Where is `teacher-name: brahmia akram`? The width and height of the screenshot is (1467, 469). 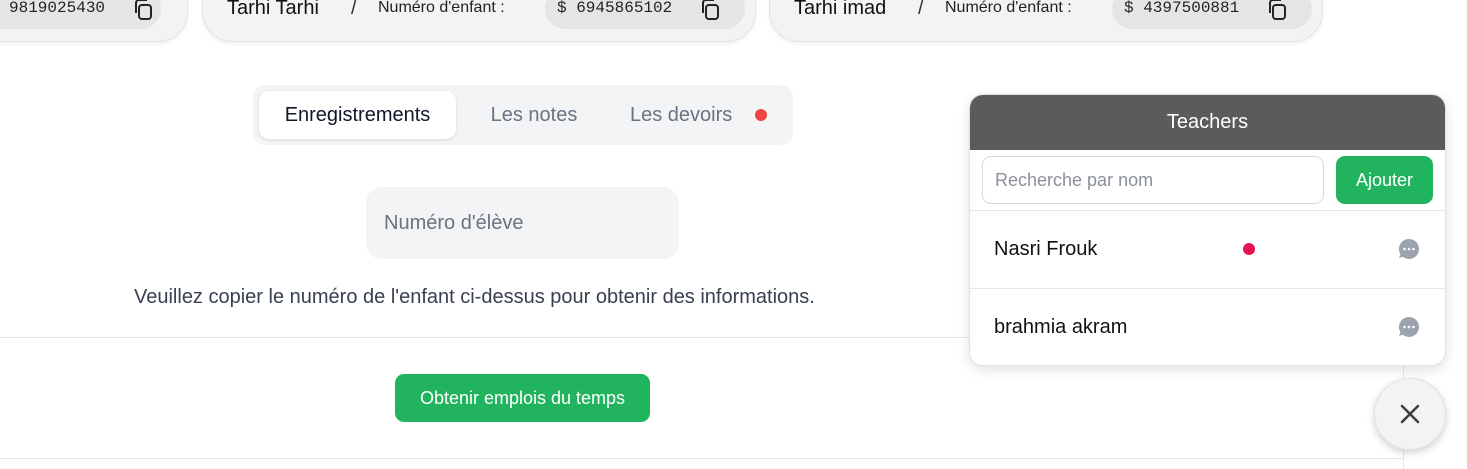 teacher-name: brahmia akram is located at coordinates (1061, 327).